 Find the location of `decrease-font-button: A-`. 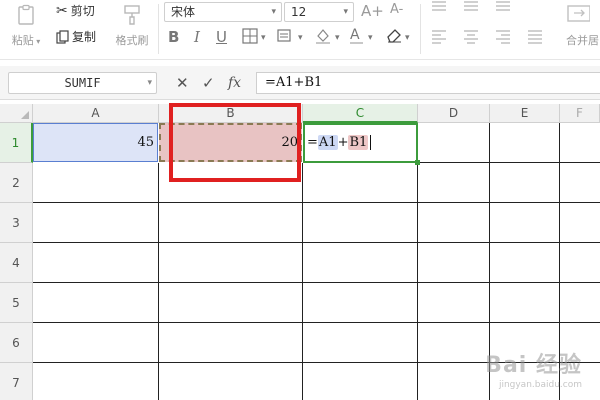

decrease-font-button: A- is located at coordinates (396, 9).